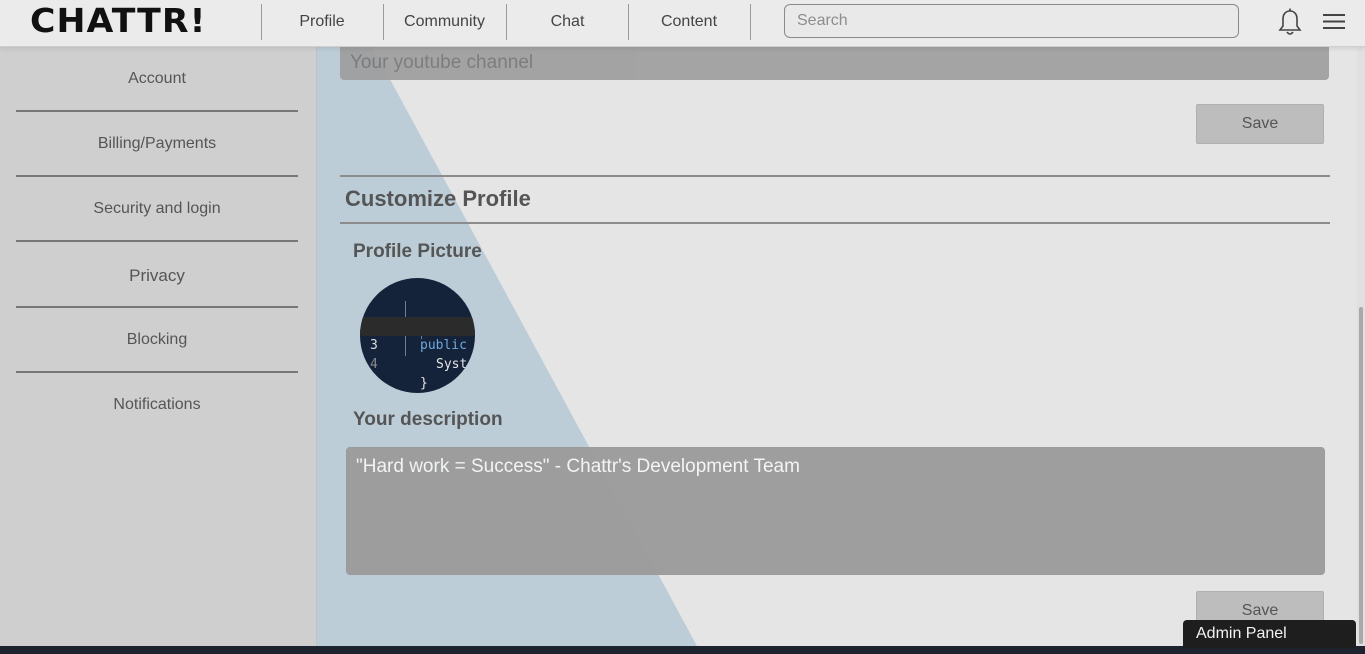 The image size is (1365, 654). What do you see at coordinates (428, 419) in the screenshot?
I see `description-label: Your description` at bounding box center [428, 419].